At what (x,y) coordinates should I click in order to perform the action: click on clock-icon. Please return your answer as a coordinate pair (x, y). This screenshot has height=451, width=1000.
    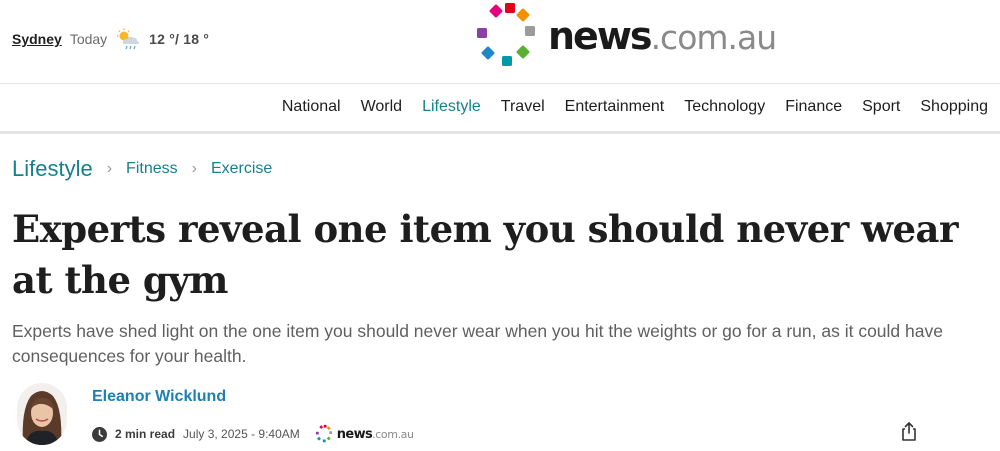
    Looking at the image, I should click on (99, 434).